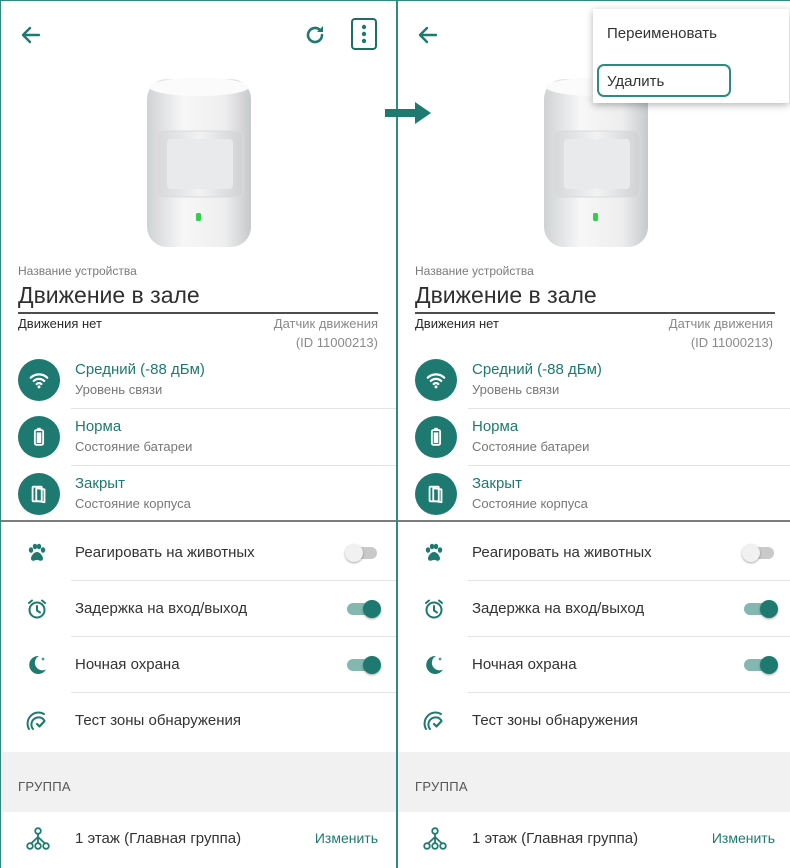  I want to click on transition-arrow-icon, so click(408, 113).